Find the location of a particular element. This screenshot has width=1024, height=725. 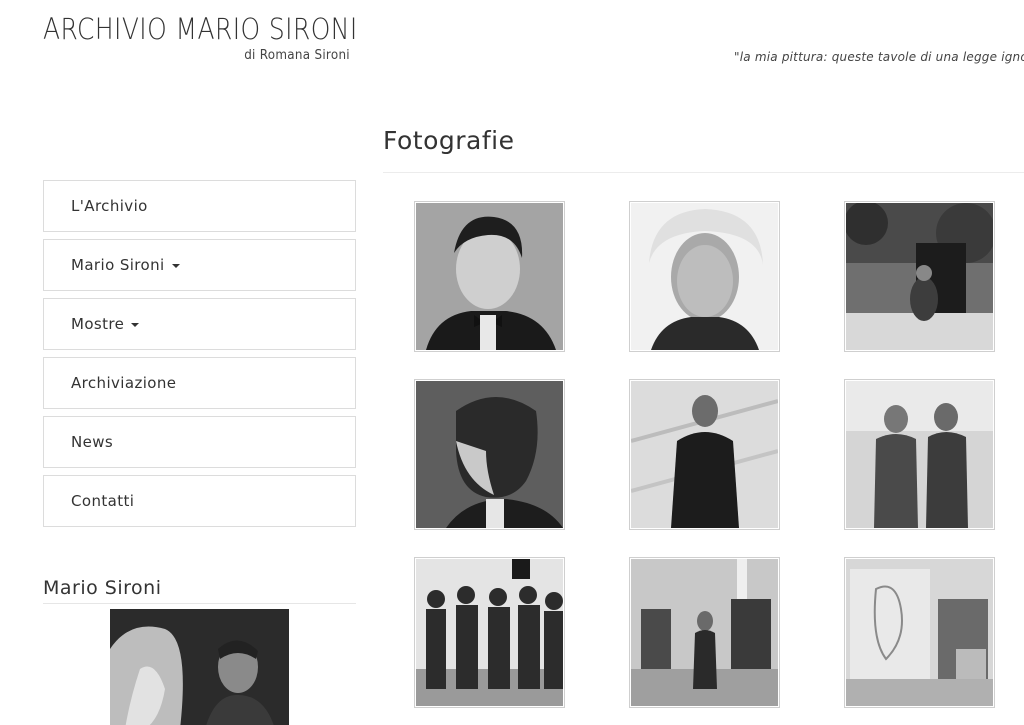

nav-item-label: Mostre is located at coordinates (98, 324).